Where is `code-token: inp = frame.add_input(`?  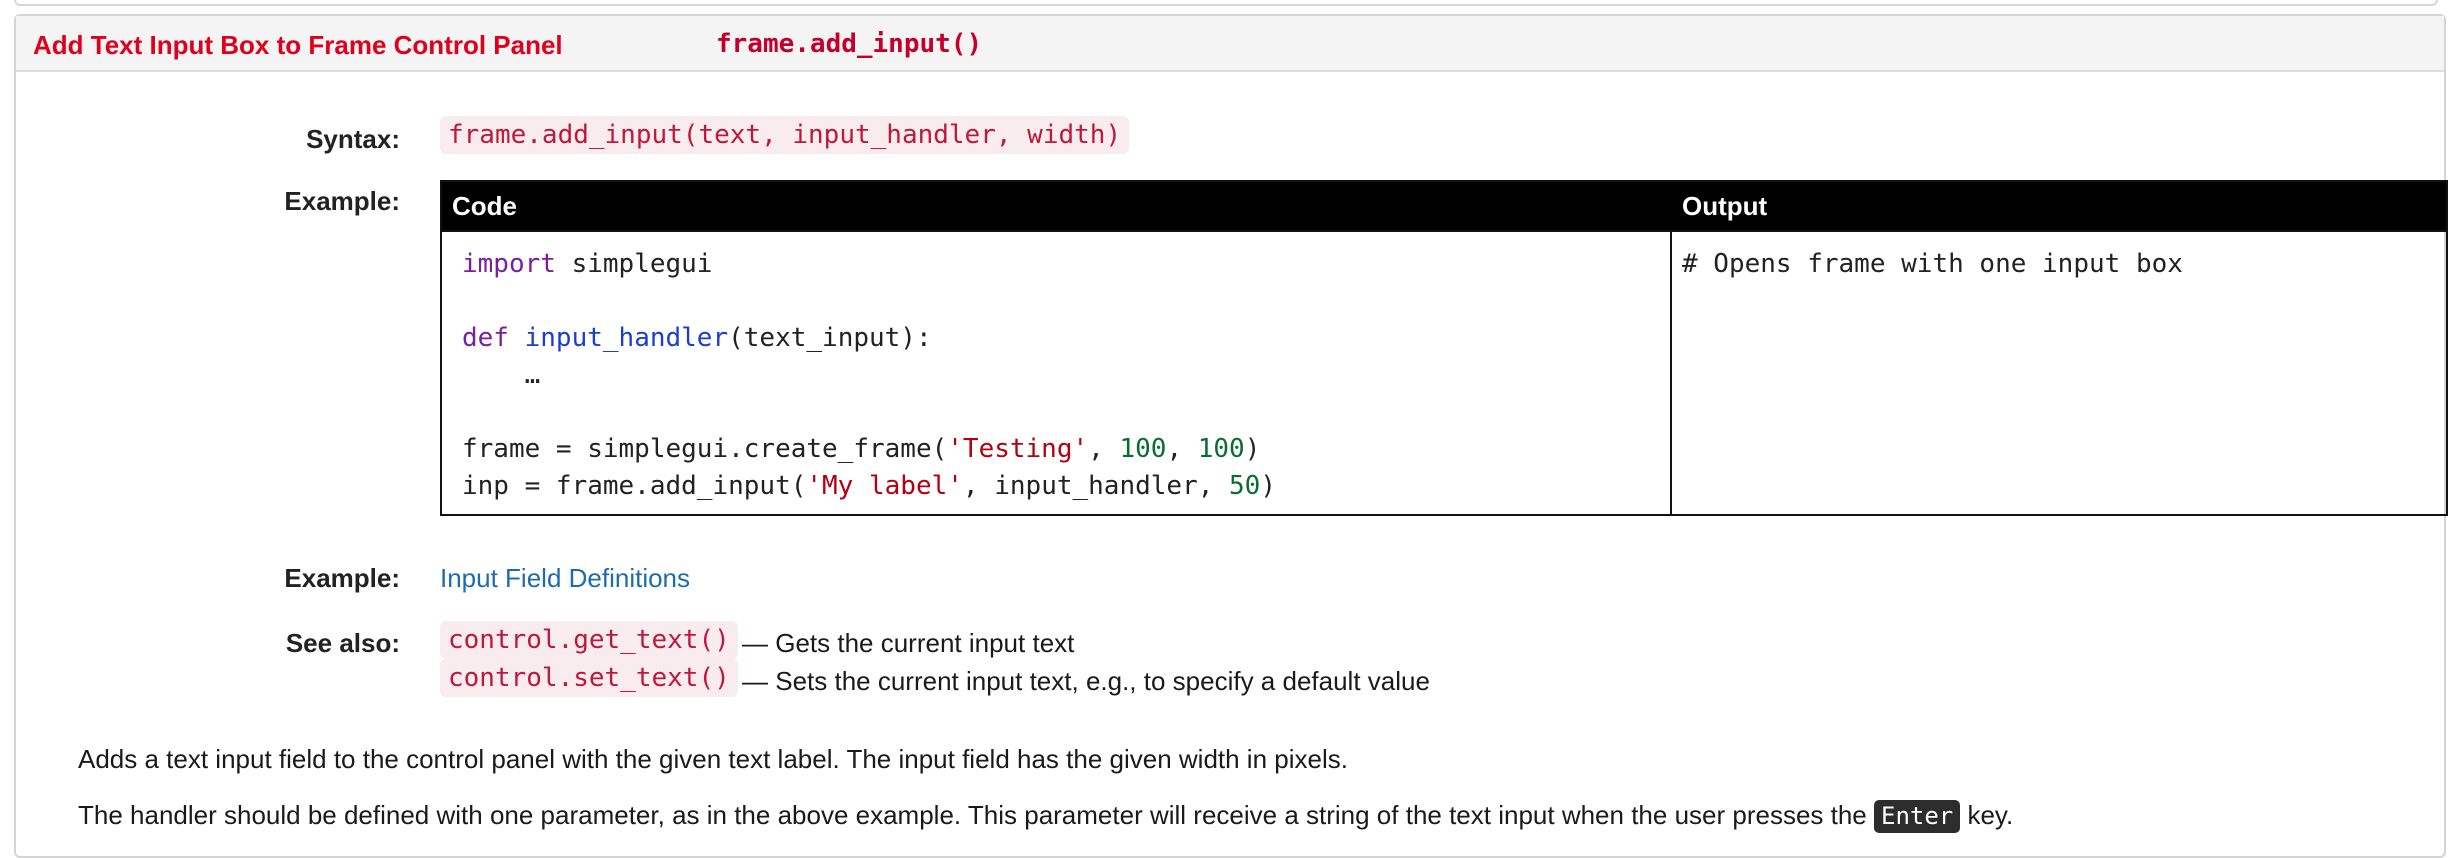
code-token: inp = frame.add_input( is located at coordinates (634, 486).